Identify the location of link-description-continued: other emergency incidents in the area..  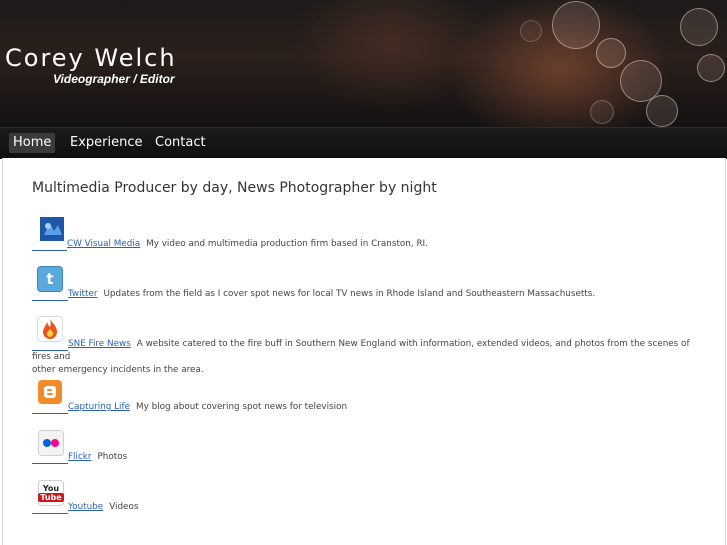
(118, 370).